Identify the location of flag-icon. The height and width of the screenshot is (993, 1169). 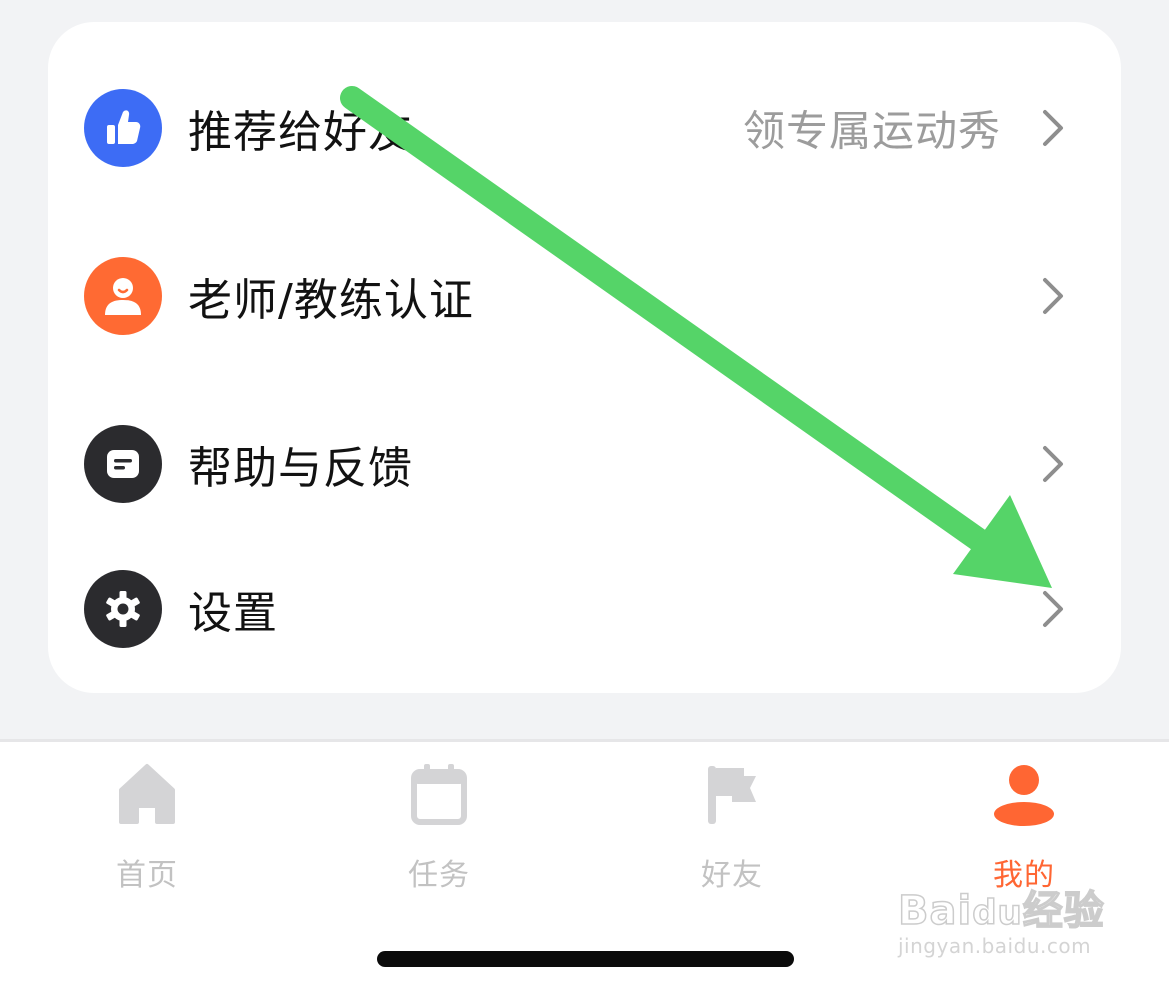
(732, 795).